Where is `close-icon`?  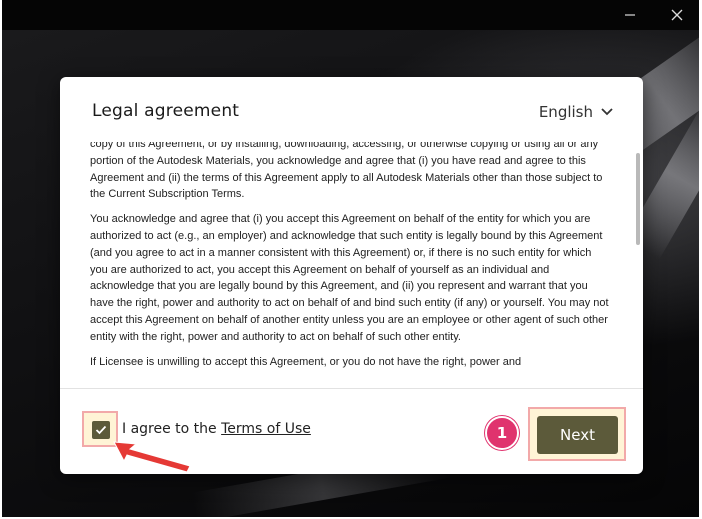 close-icon is located at coordinates (677, 15).